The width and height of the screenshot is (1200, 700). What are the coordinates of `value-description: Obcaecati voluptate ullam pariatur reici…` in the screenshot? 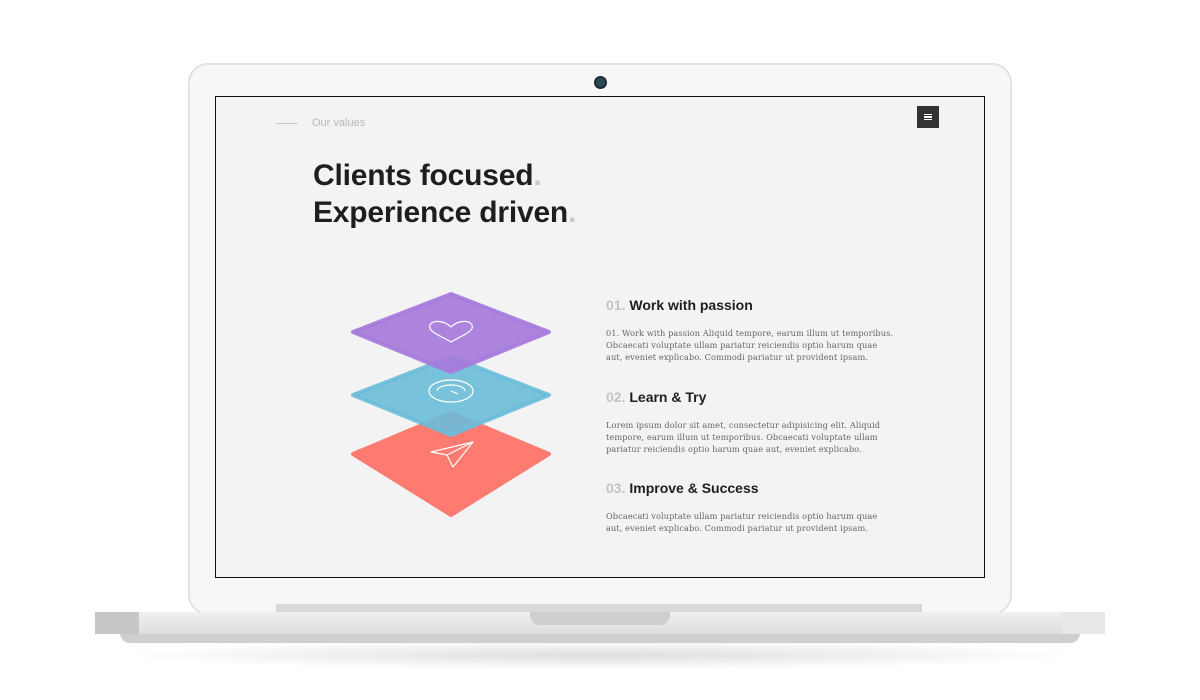 It's located at (742, 522).